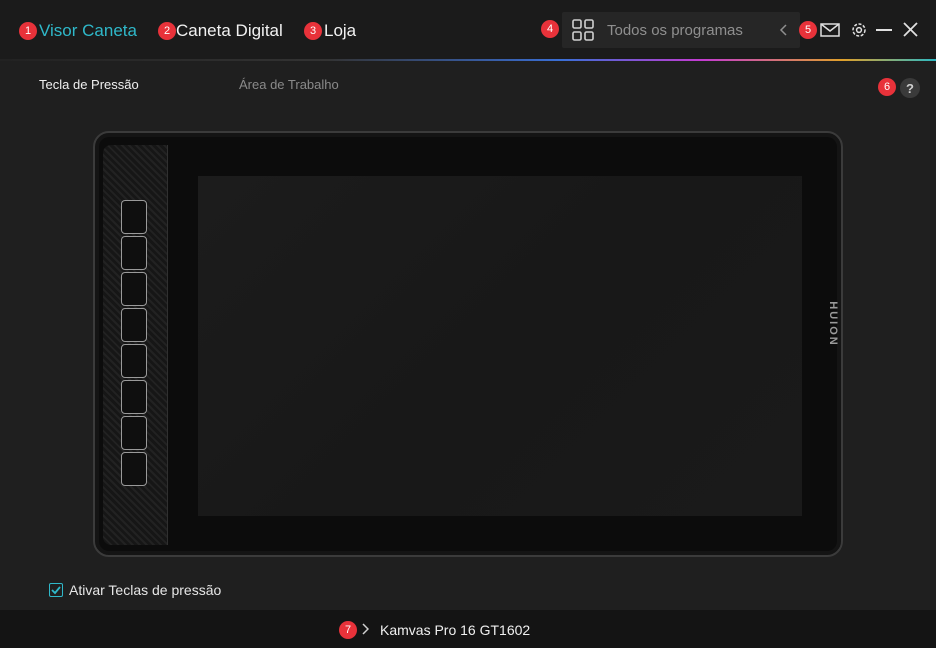 This screenshot has width=936, height=648. What do you see at coordinates (583, 30) in the screenshot?
I see `grid-icon` at bounding box center [583, 30].